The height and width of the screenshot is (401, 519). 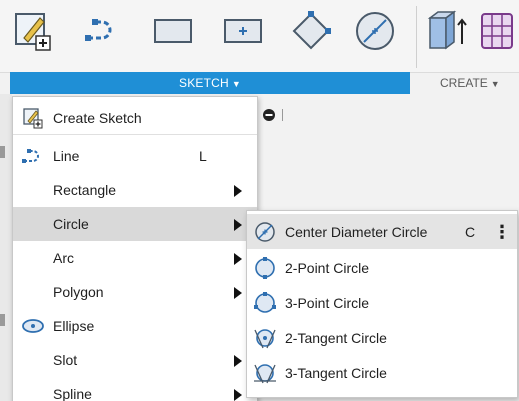 What do you see at coordinates (382, 267) in the screenshot?
I see `submenu-item-2-point-circle: 2-Point Circle` at bounding box center [382, 267].